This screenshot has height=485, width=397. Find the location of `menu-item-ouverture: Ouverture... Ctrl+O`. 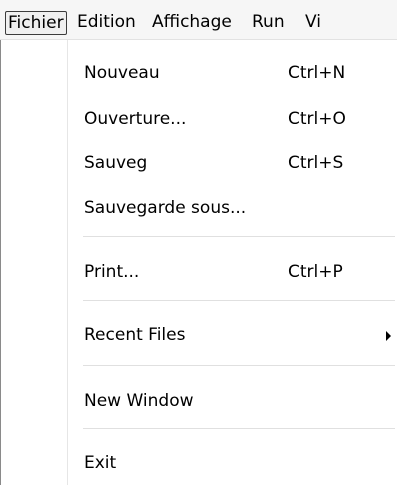

menu-item-ouverture: Ouverture... Ctrl+O is located at coordinates (199, 119).